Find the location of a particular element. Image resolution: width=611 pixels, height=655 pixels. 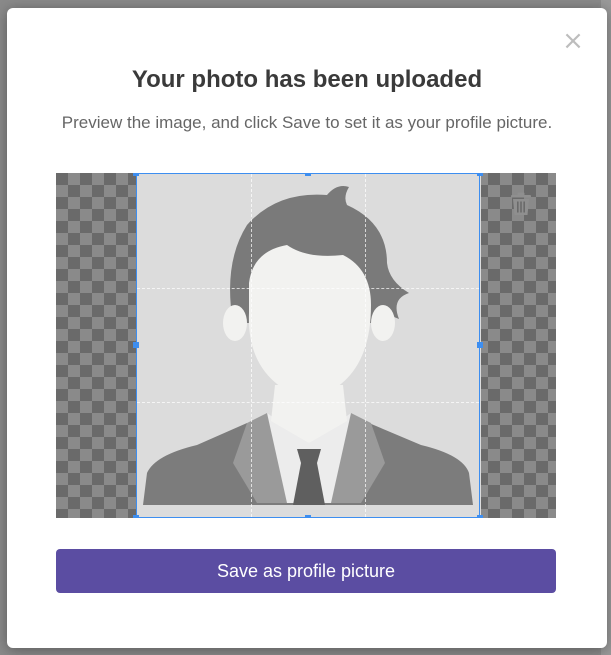

close-icon: × is located at coordinates (573, 41).